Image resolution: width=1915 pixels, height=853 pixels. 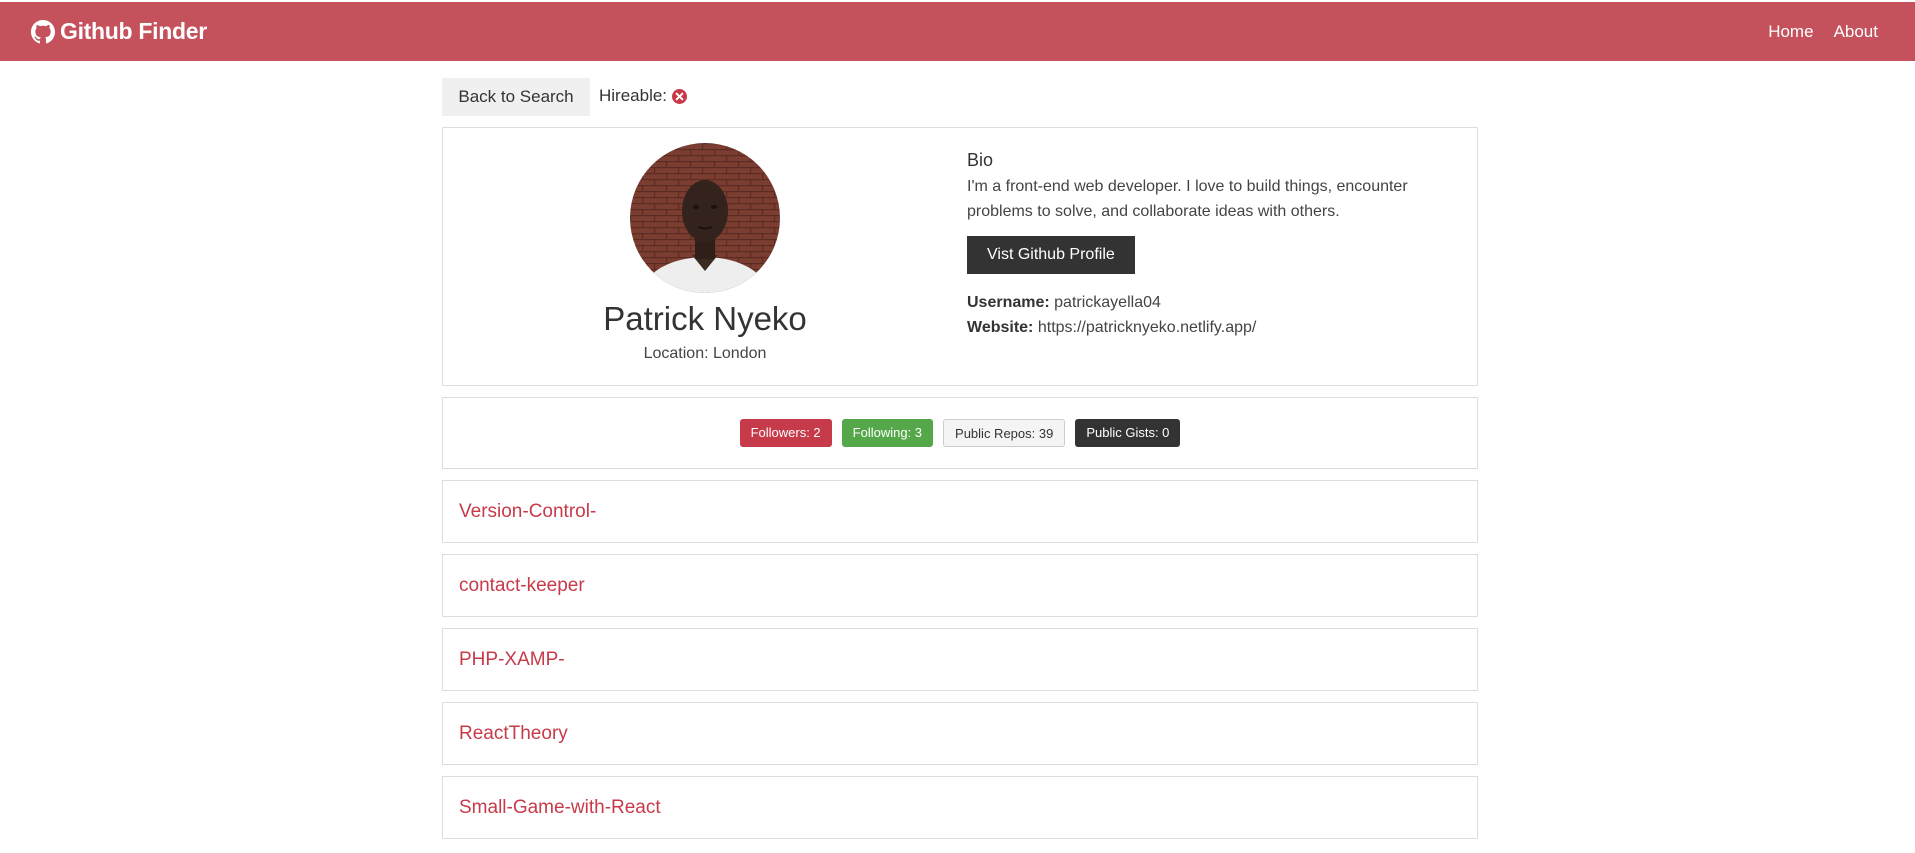 I want to click on public-repos-badge: Public Repos: 39, so click(x=1004, y=433).